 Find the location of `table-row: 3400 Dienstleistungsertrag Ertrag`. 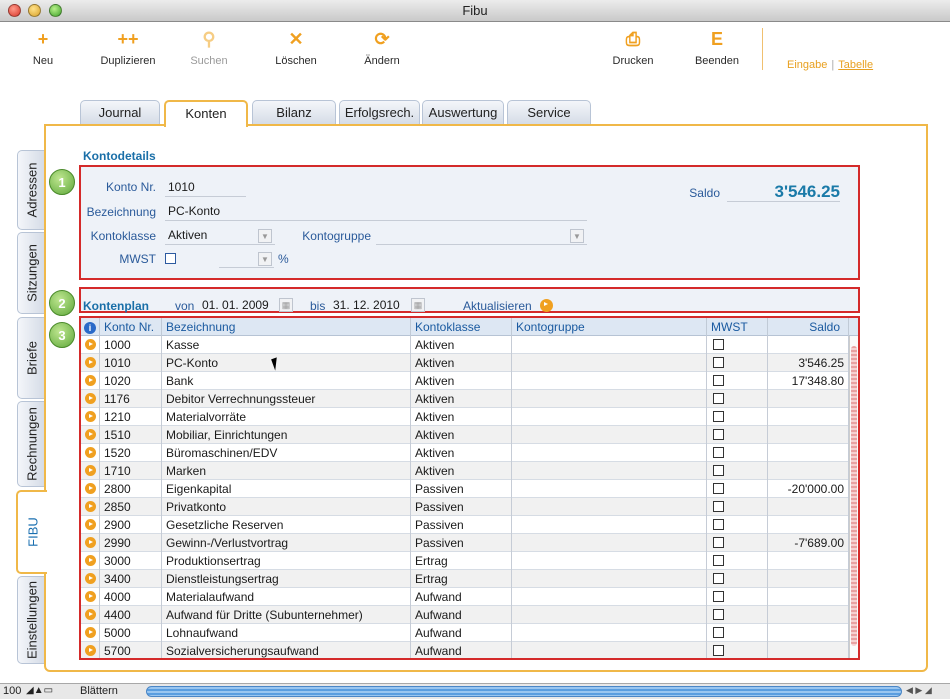

table-row: 3400 Dienstleistungsertrag Ertrag is located at coordinates (465, 579).